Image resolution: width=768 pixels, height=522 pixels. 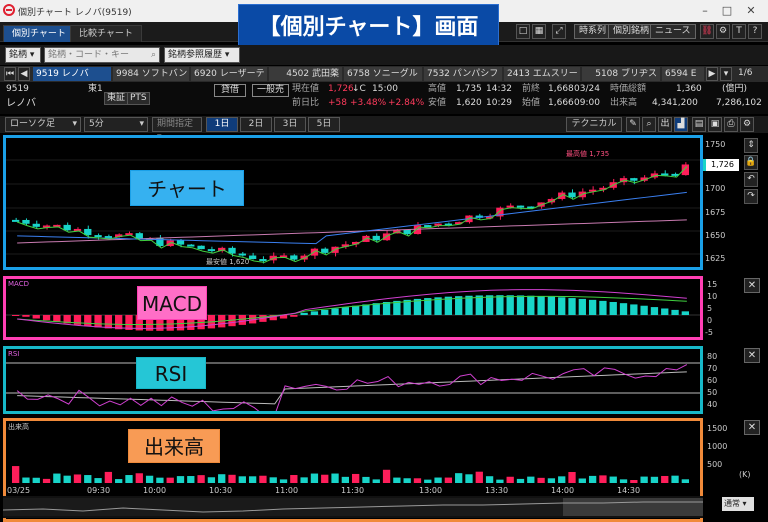 What do you see at coordinates (751, 162) in the screenshot?
I see `lock-icon: 🔒` at bounding box center [751, 162].